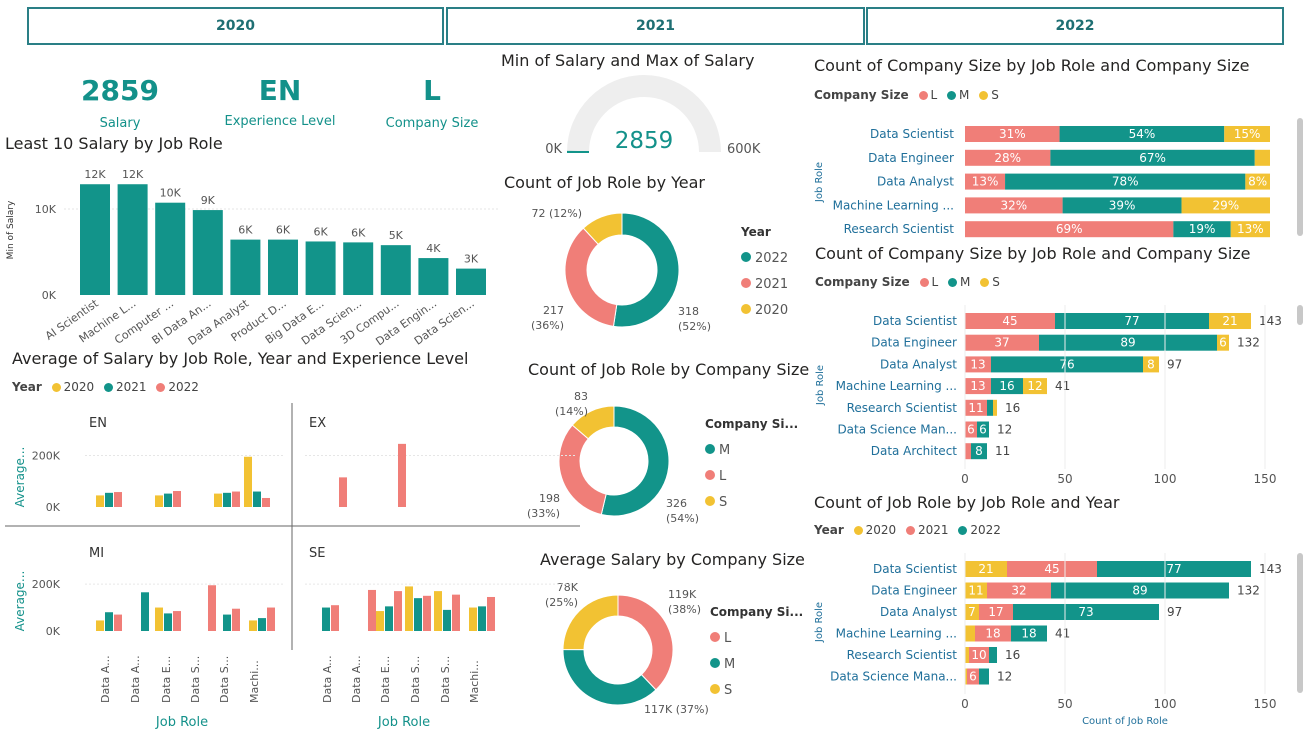 This screenshot has height=732, width=1306. I want to click on stack_year-total-label: 12, so click(1004, 677).